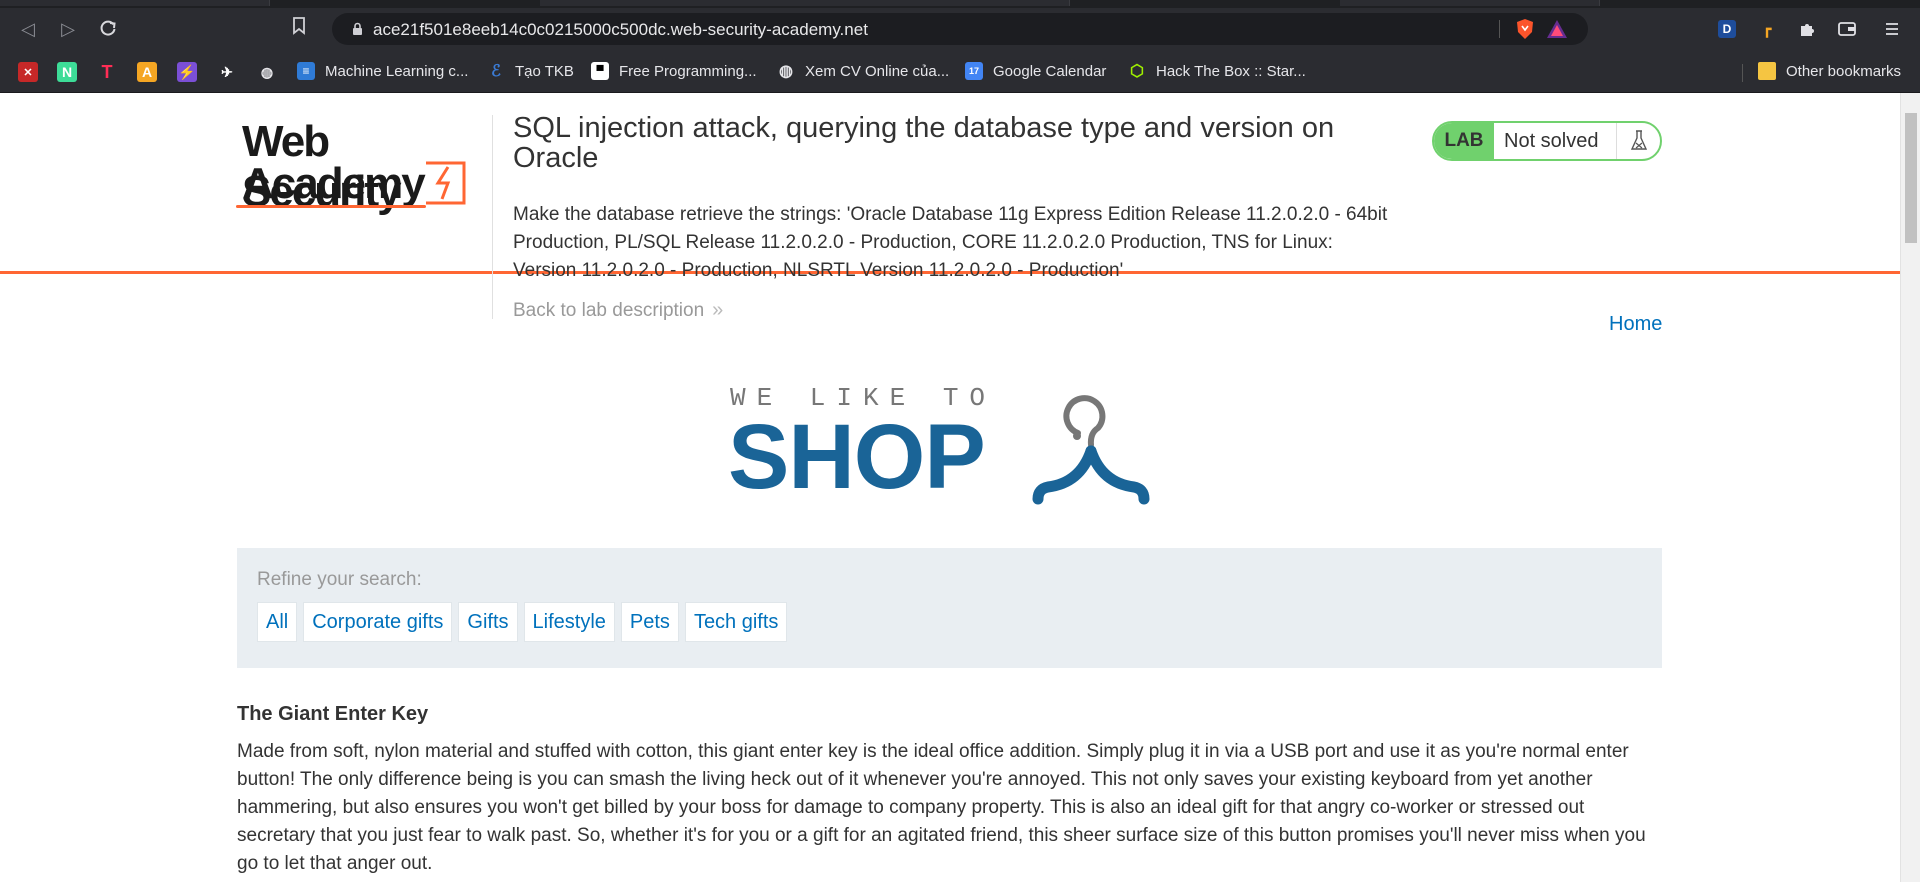 The height and width of the screenshot is (882, 1920). I want to click on category-gifts: Gifts, so click(488, 622).